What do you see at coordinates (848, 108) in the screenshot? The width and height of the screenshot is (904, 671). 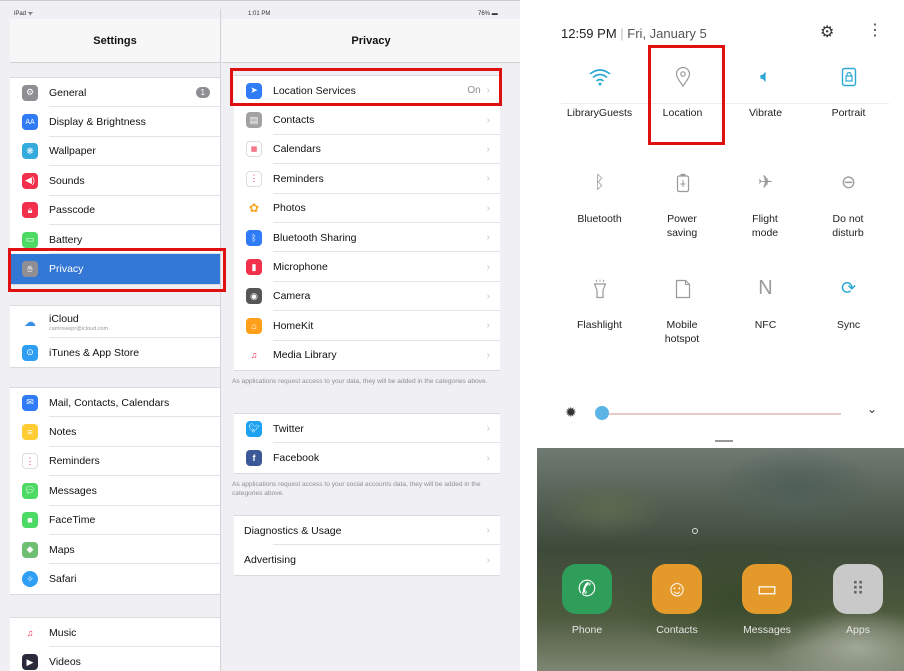 I see `tile-portrait: Portrait` at bounding box center [848, 108].